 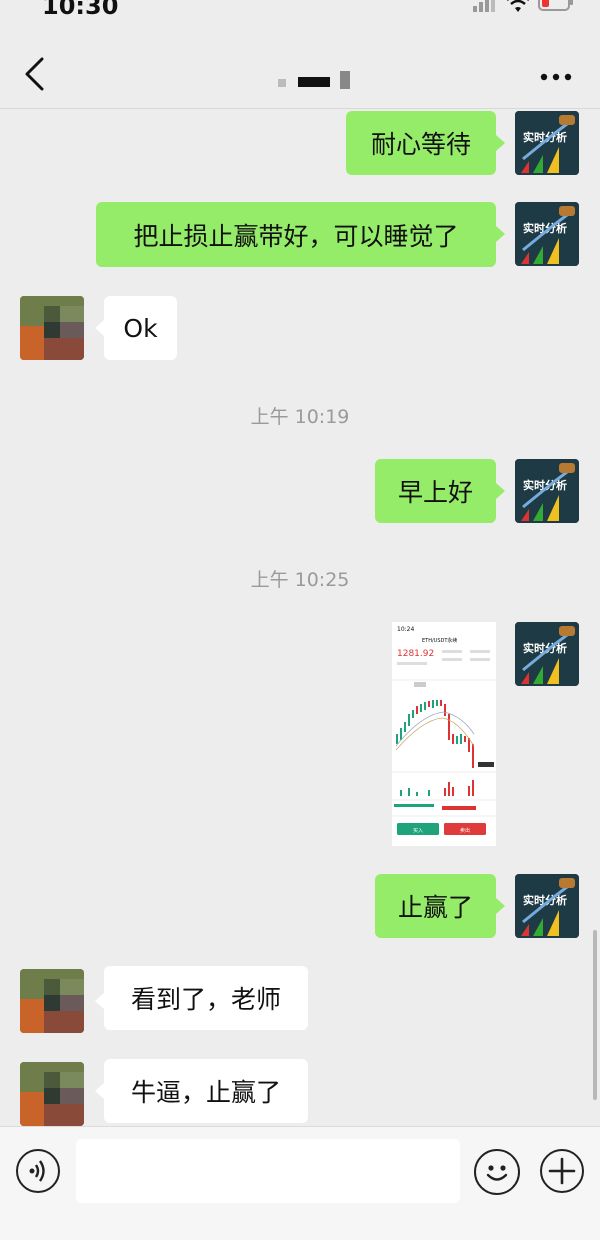 What do you see at coordinates (465, 830) in the screenshot?
I see `sell-label: 卖出` at bounding box center [465, 830].